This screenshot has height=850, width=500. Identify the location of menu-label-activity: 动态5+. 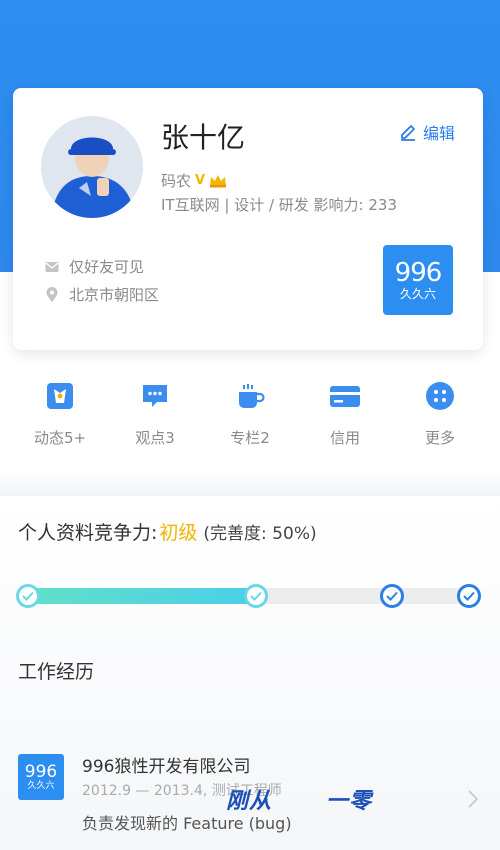
(60, 438).